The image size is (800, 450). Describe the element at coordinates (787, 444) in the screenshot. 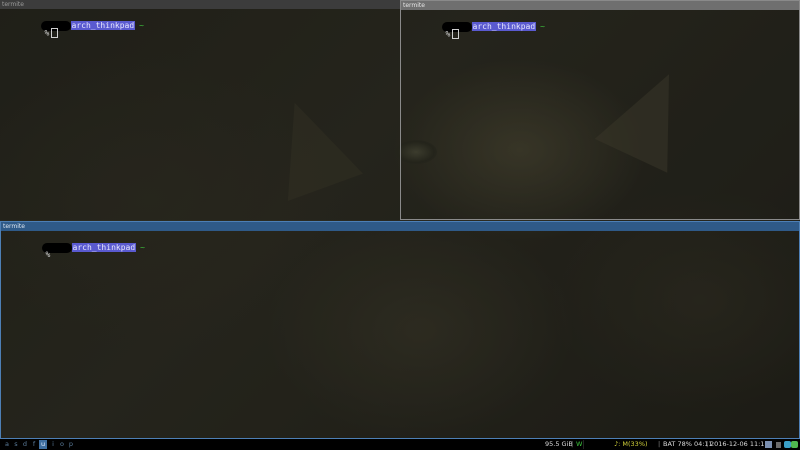

I see `package-icon` at that location.